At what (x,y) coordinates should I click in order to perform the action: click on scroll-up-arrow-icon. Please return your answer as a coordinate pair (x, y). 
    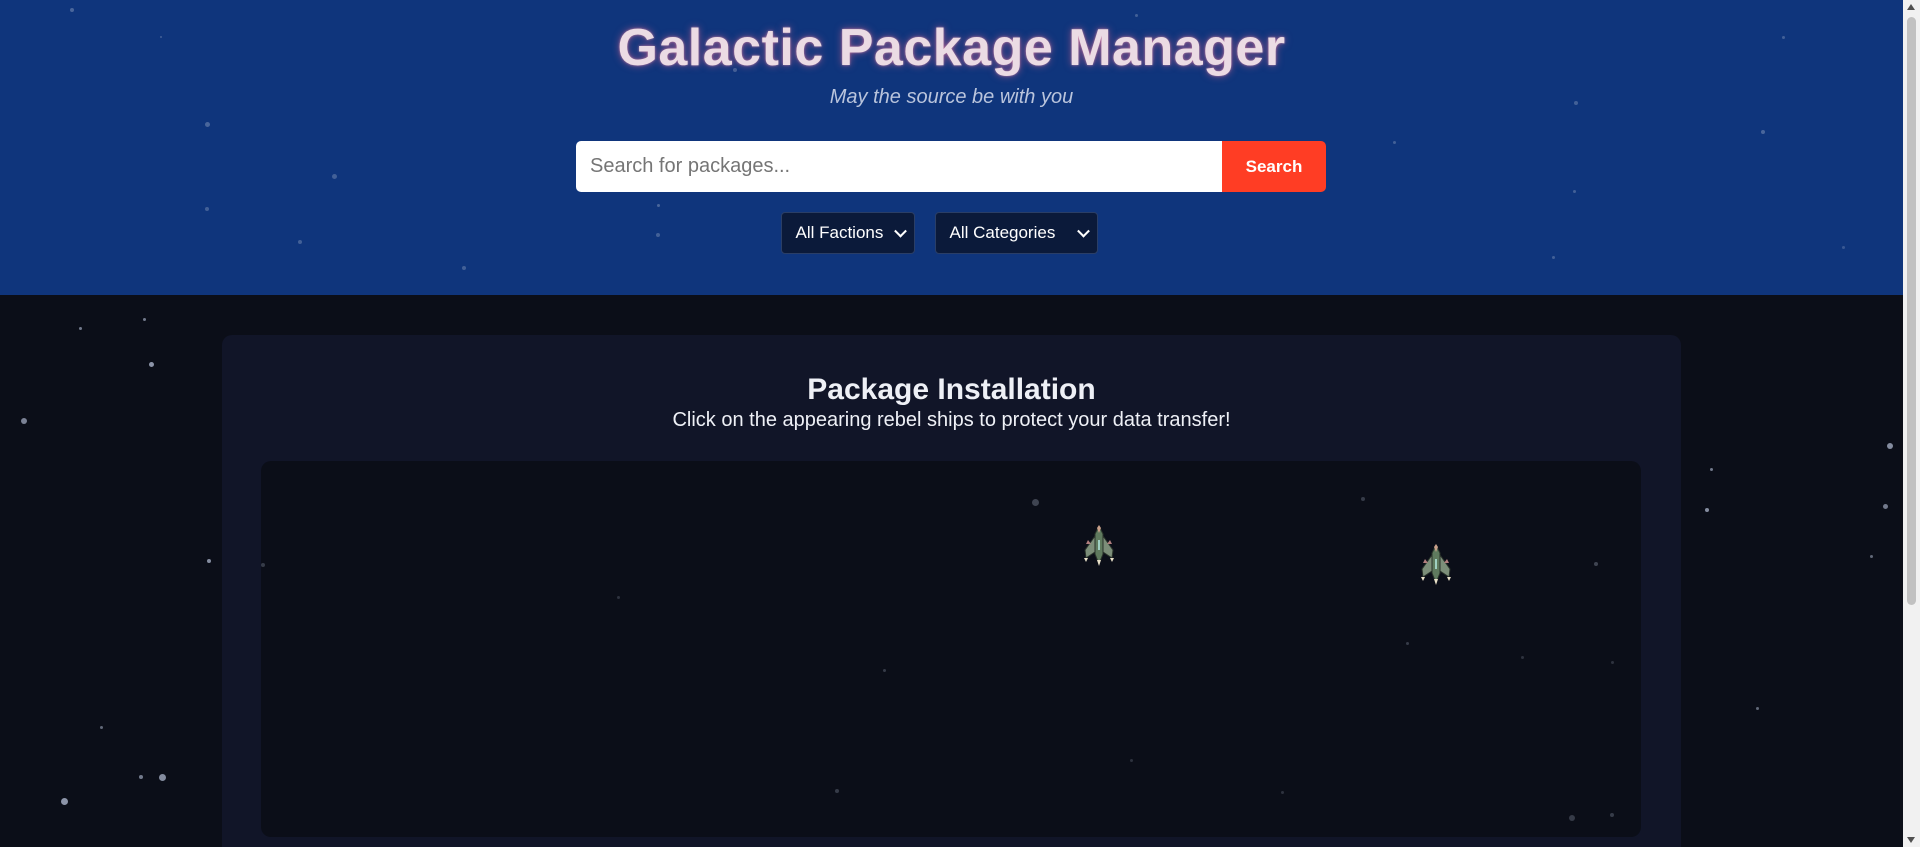
    Looking at the image, I should click on (1911, 7).